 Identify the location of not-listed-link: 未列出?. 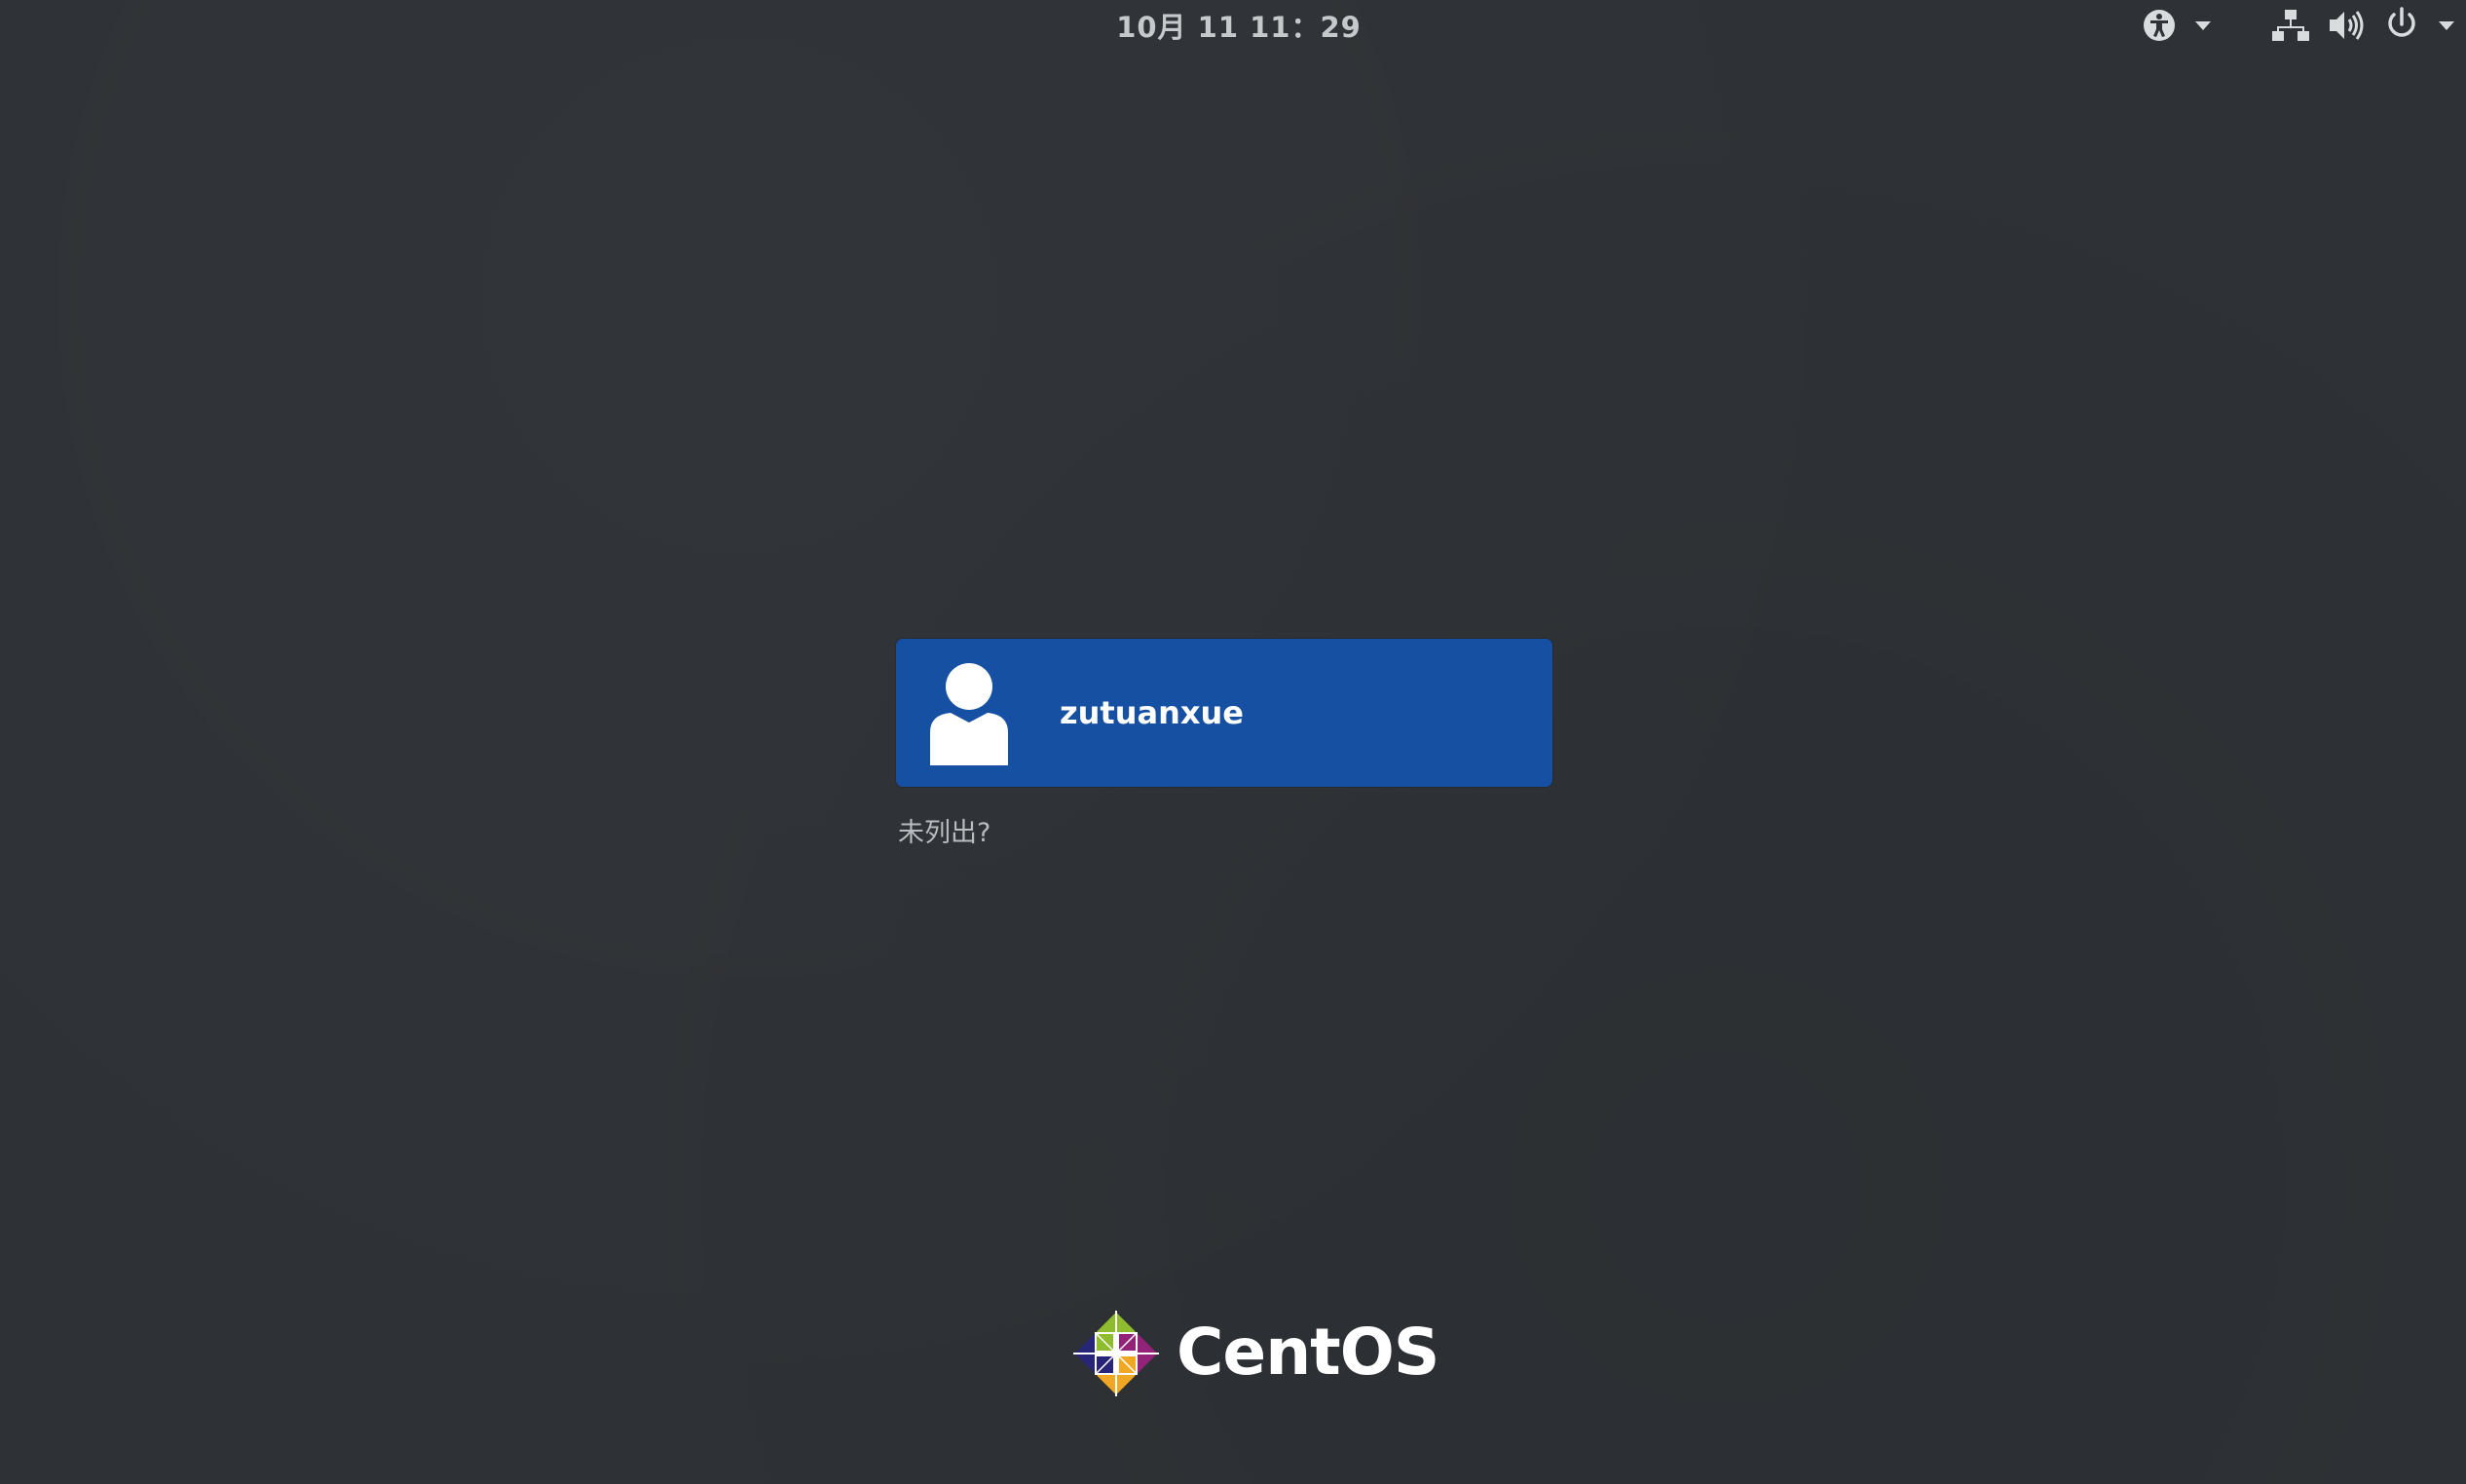
(944, 833).